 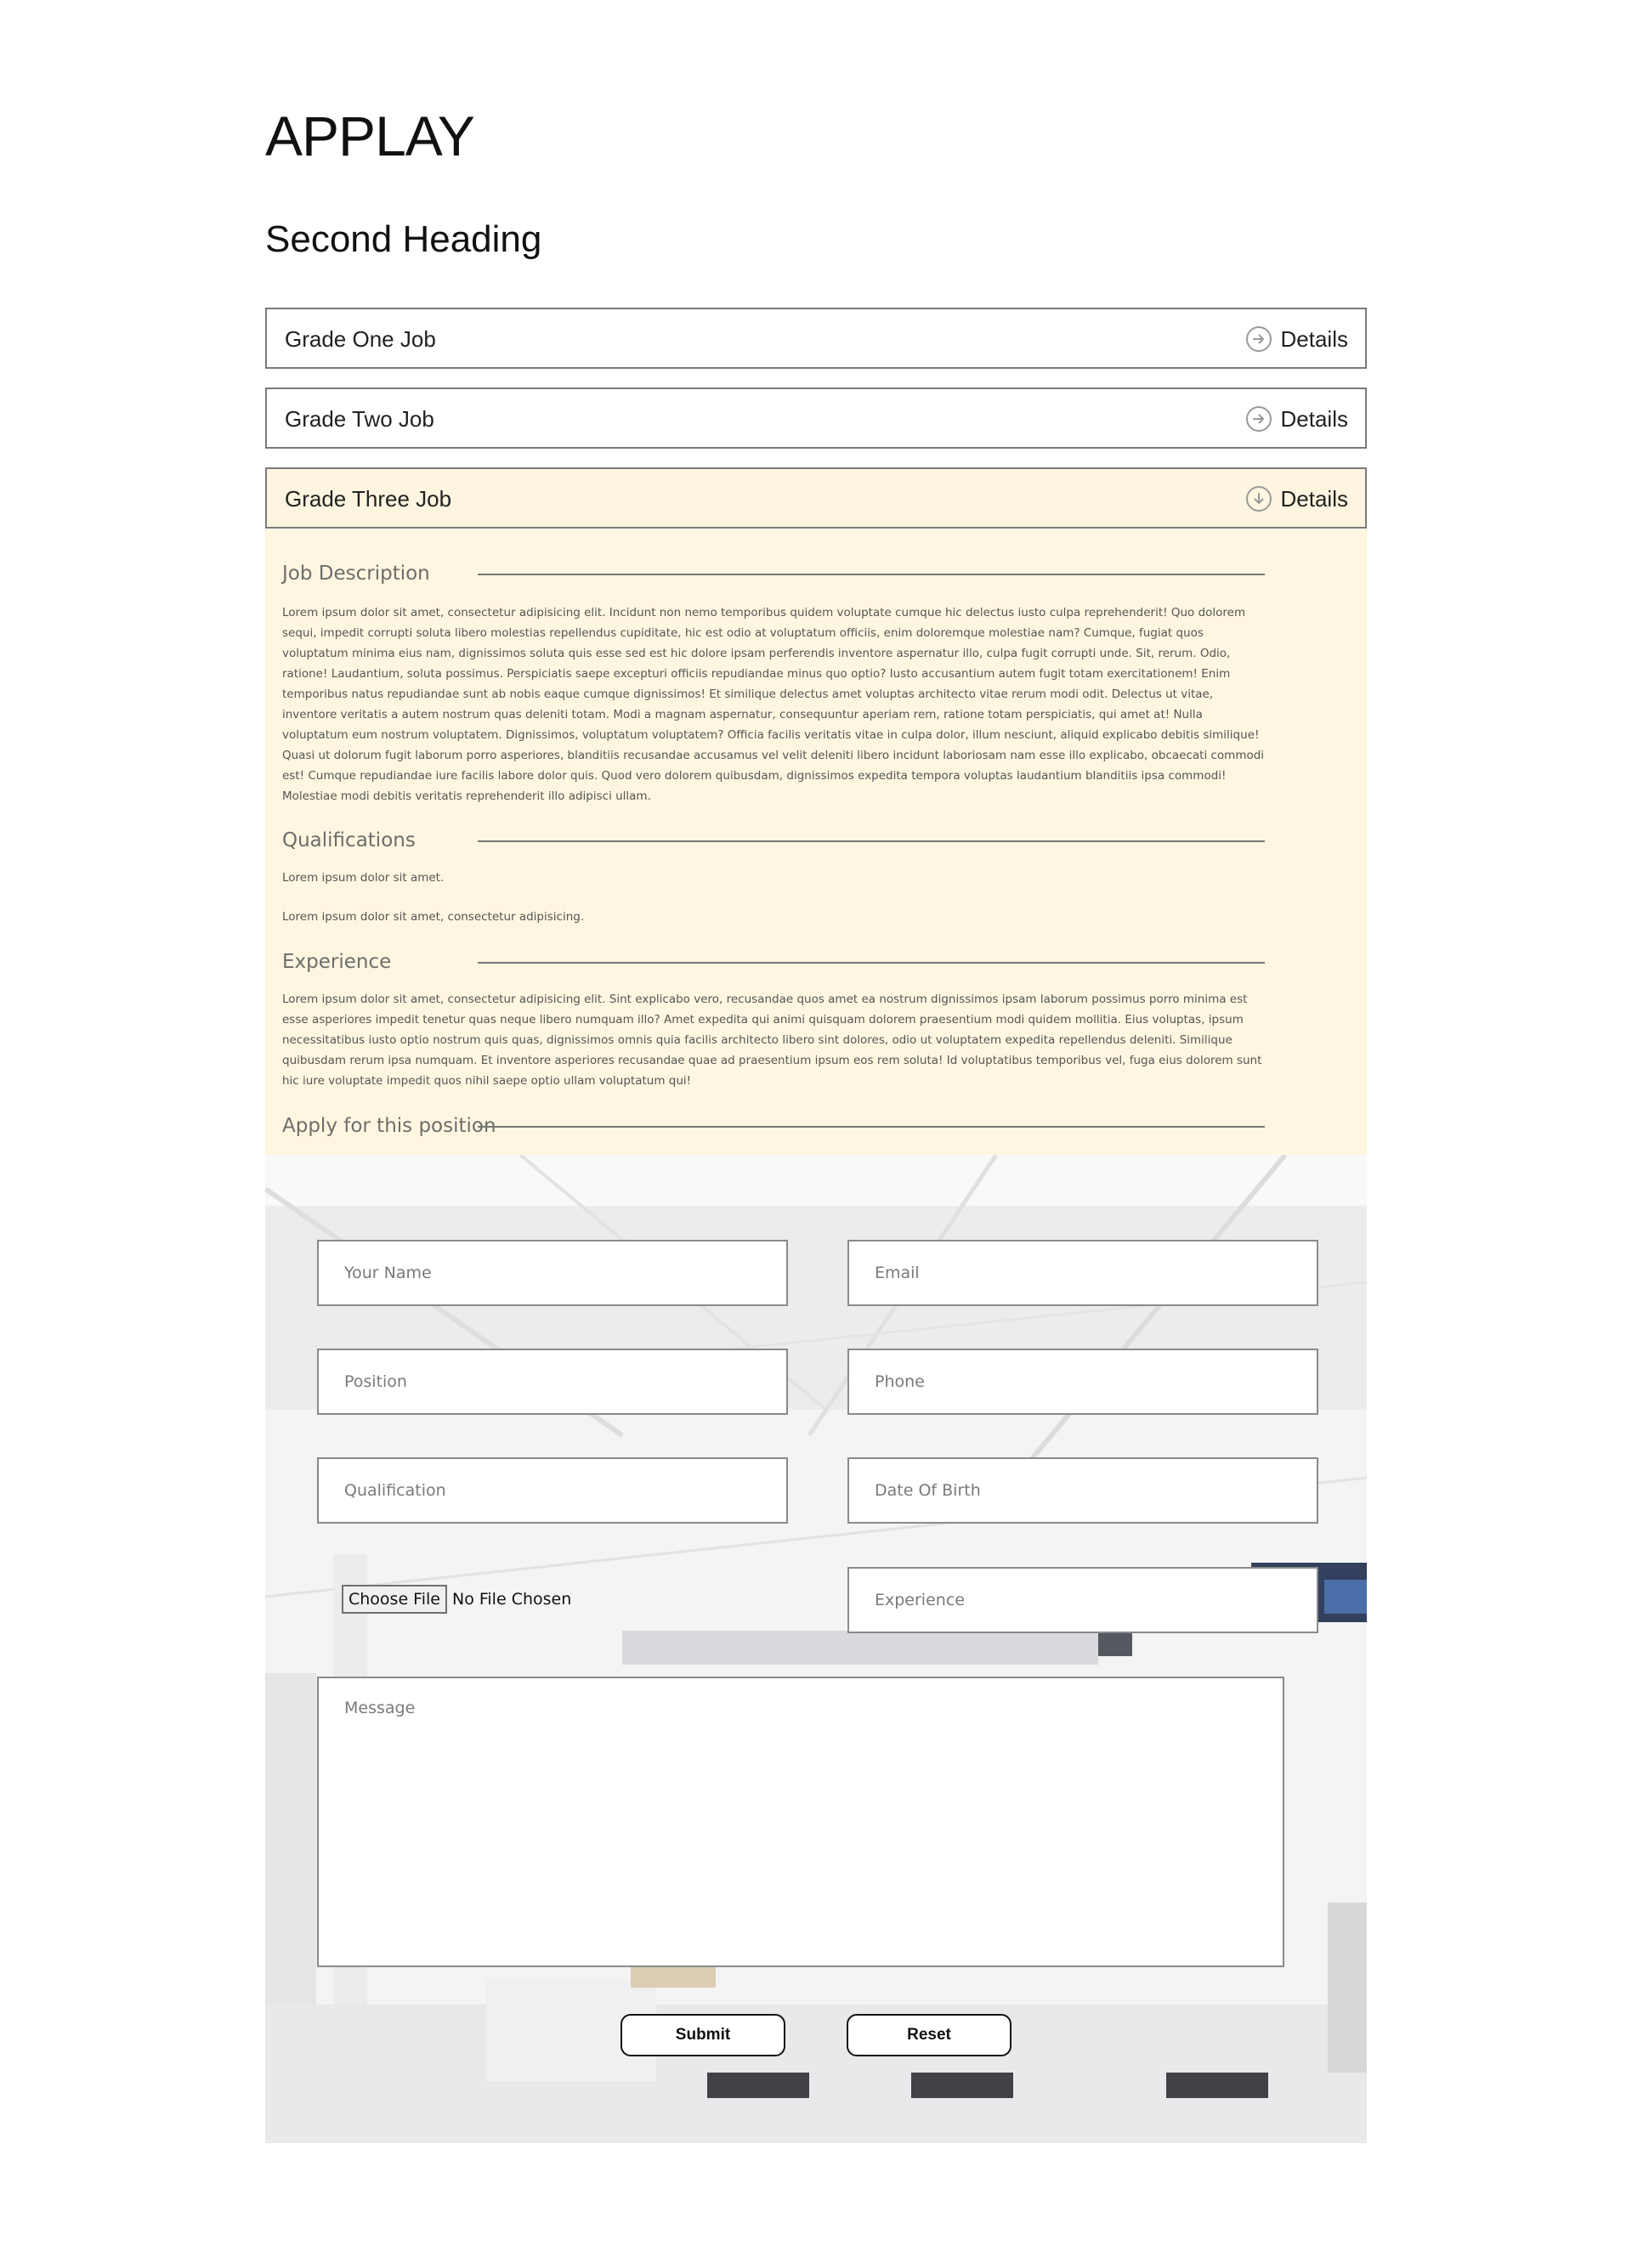 I want to click on section-title: Qualifications, so click(x=349, y=840).